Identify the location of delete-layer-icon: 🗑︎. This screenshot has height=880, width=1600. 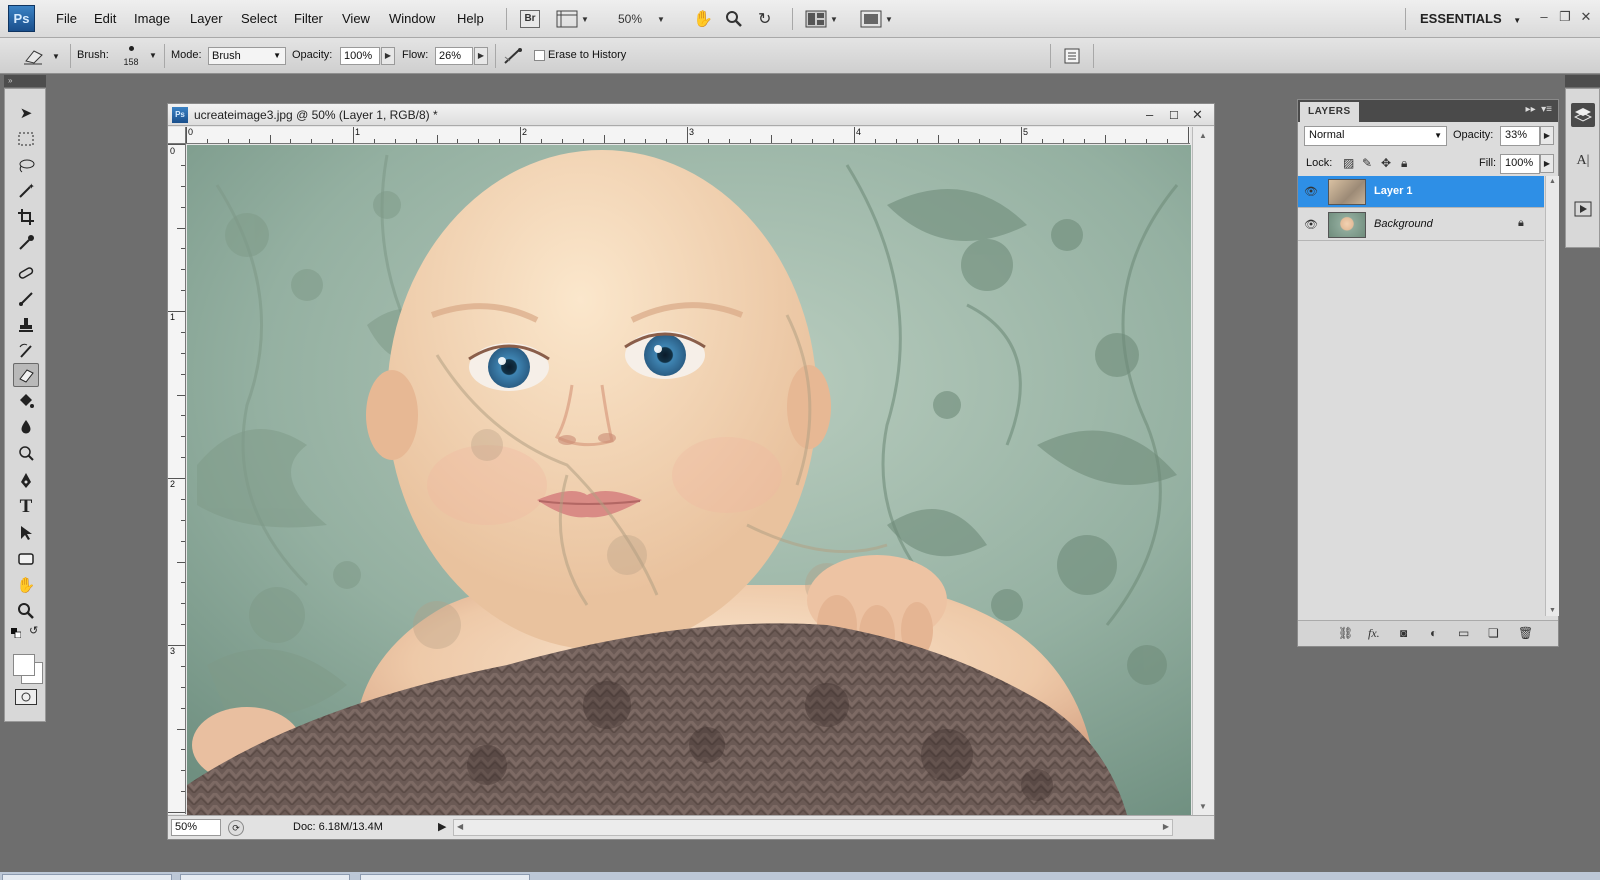
(1525, 633).